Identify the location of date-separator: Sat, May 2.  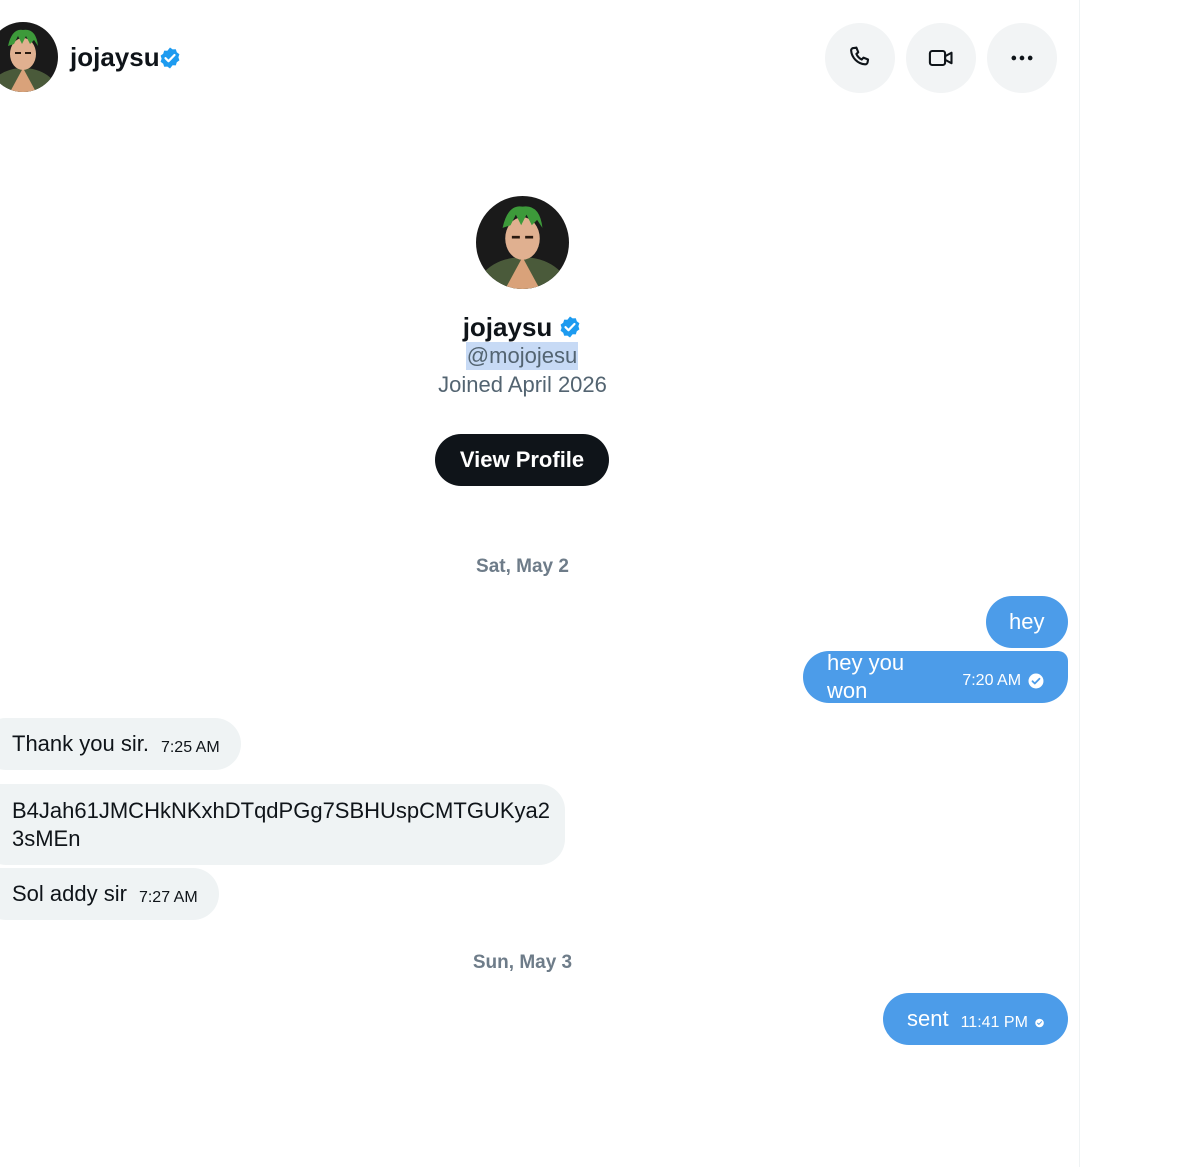
(522, 566).